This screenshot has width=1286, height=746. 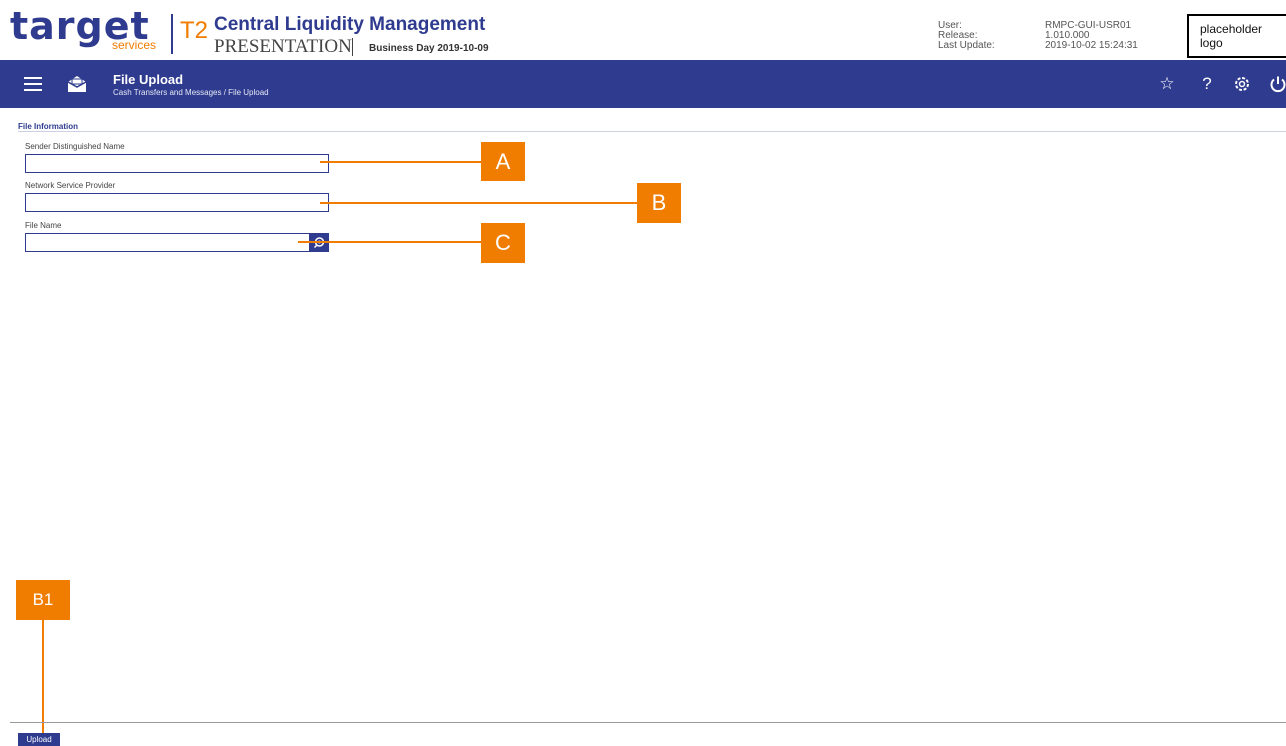 I want to click on section-divider, so click(x=652, y=131).